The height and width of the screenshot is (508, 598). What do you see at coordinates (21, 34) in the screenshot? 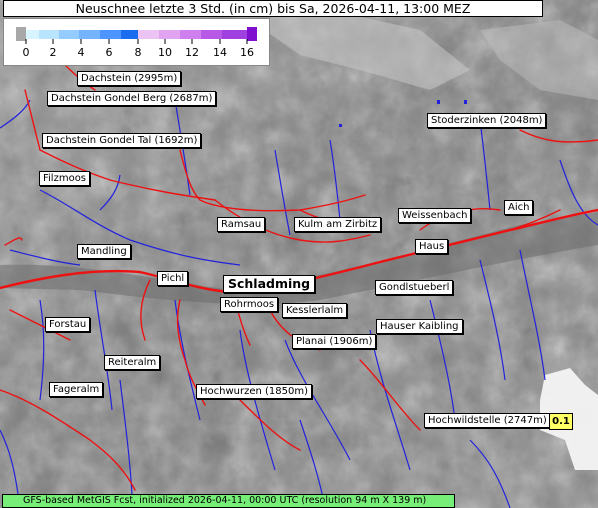
I see `legend-swatch-low` at bounding box center [21, 34].